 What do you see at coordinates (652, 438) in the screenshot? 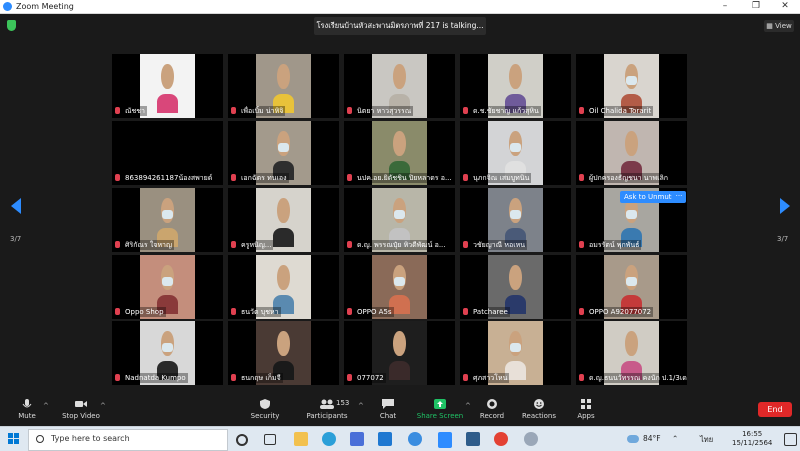
I see `weather-temp: 84°F` at bounding box center [652, 438].